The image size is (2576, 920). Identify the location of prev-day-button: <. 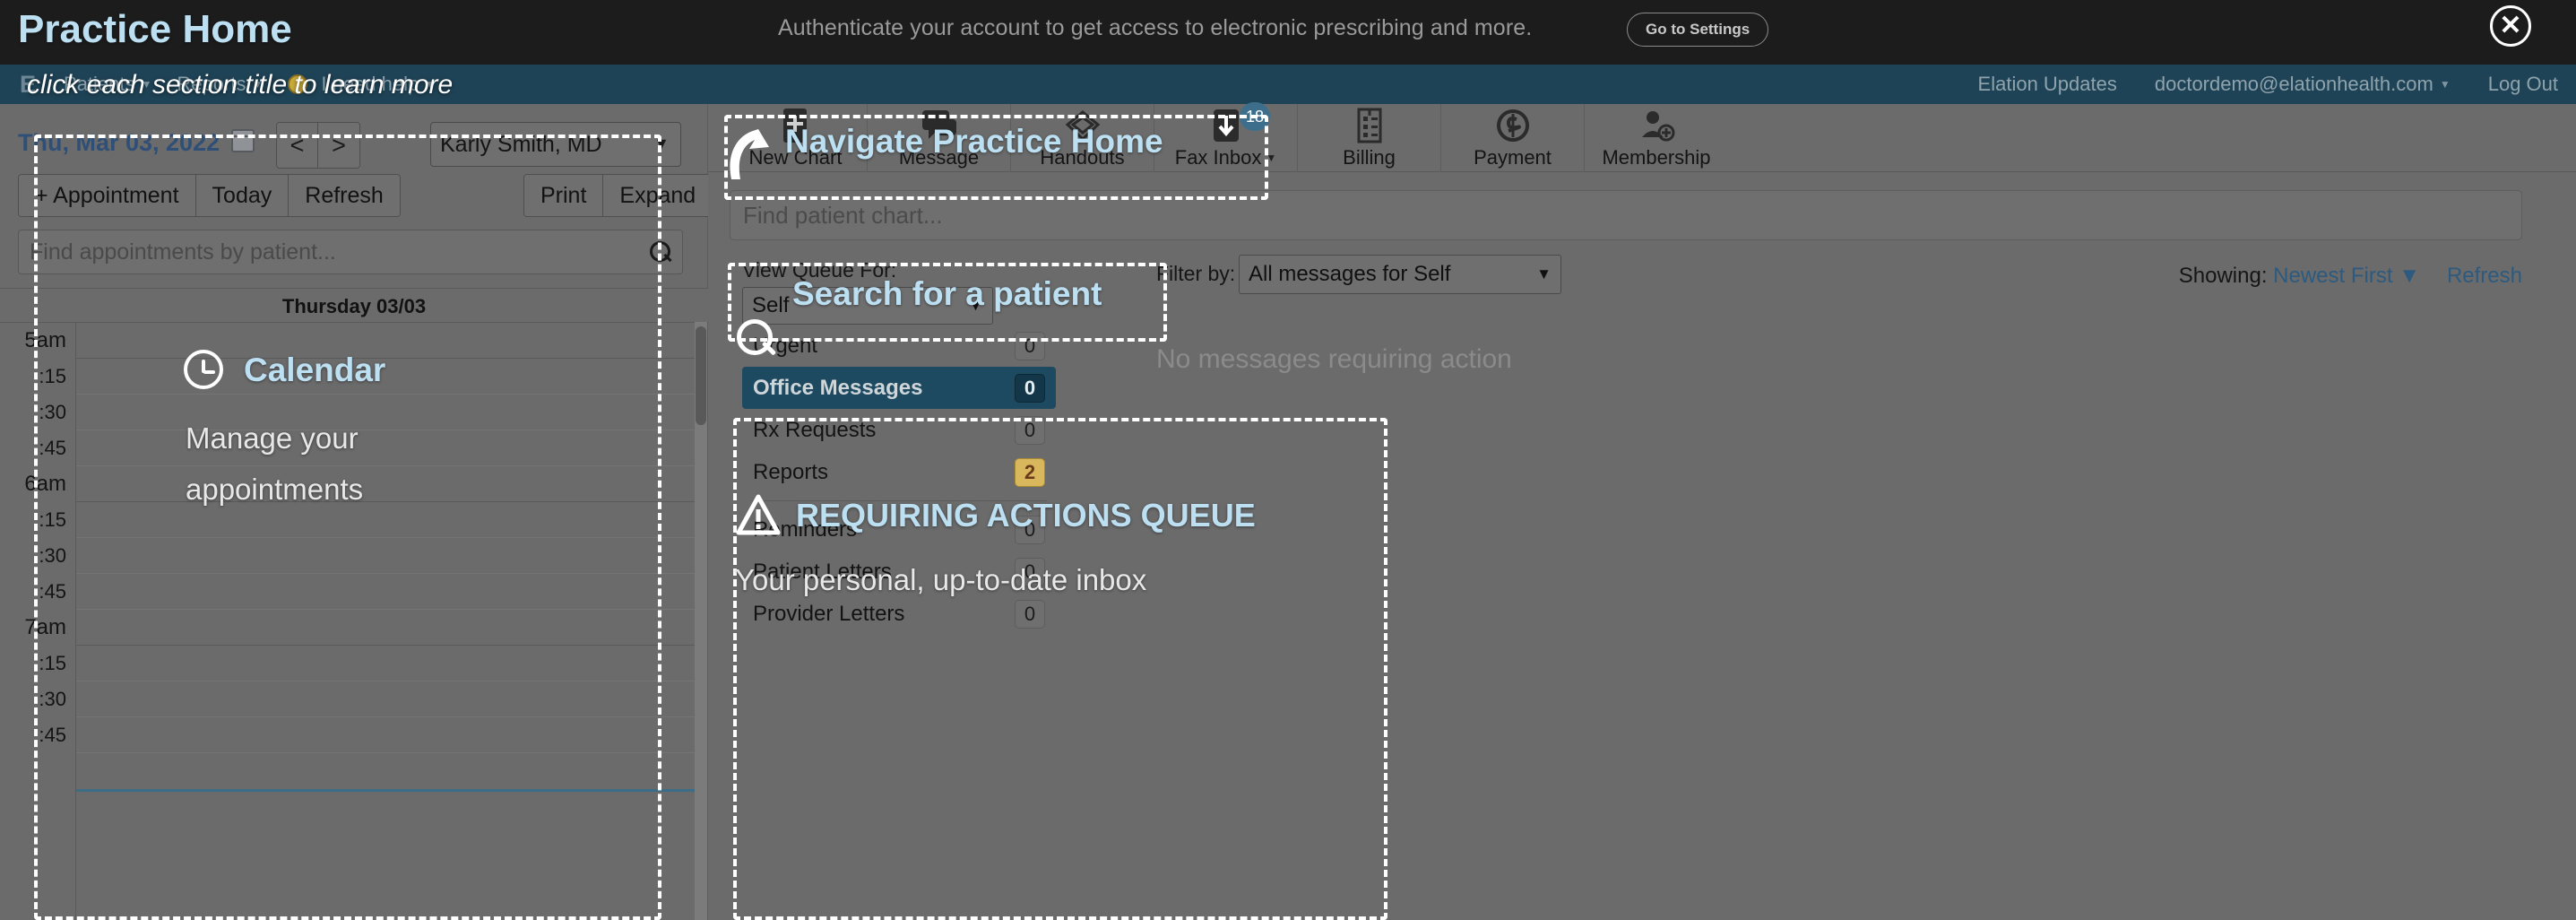
(297, 145).